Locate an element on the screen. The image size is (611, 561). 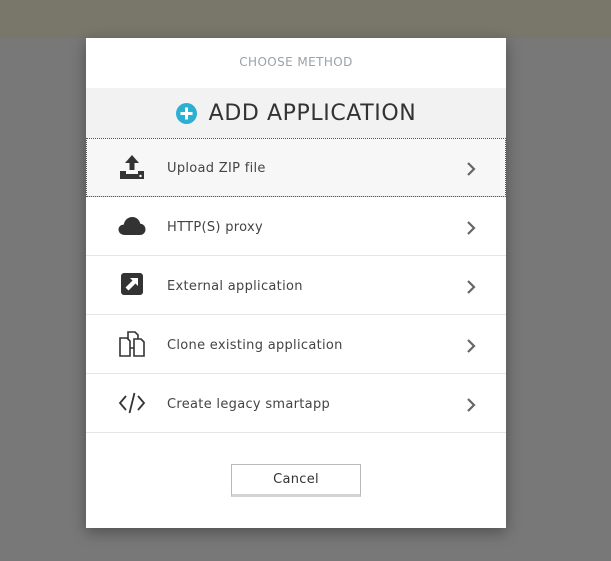
external-link-icon is located at coordinates (132, 285).